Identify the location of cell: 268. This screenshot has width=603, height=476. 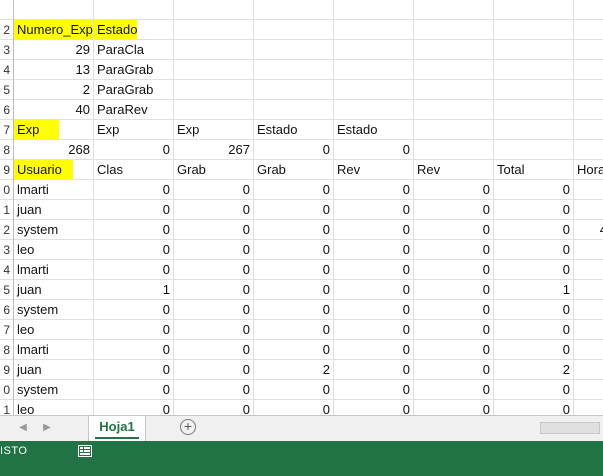
(53, 150).